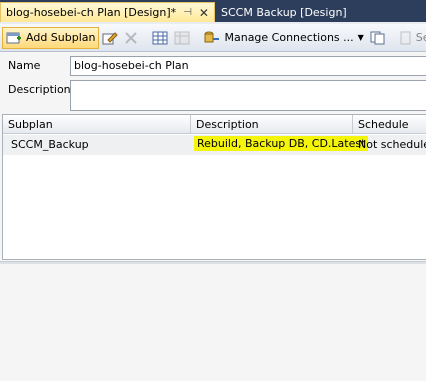 This screenshot has height=381, width=426. What do you see at coordinates (248, 66) in the screenshot?
I see `plan-name-field: blog-hosebei-ch Plan` at bounding box center [248, 66].